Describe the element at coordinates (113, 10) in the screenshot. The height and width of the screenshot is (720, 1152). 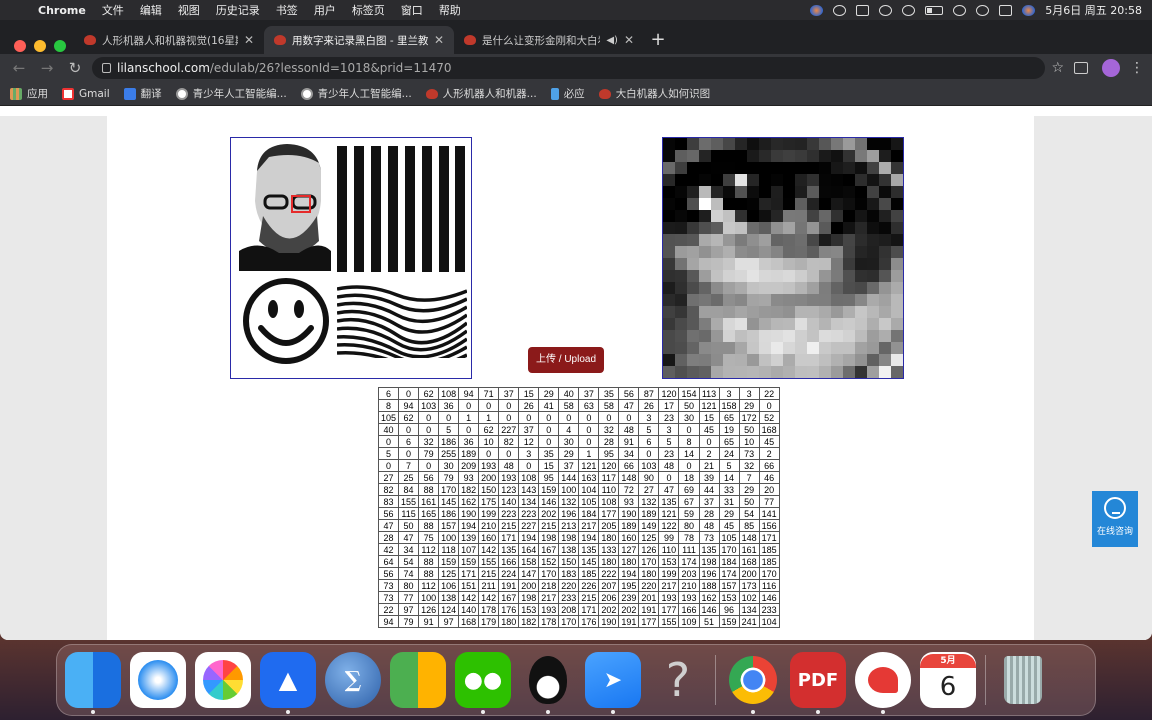
I see `menu-file: 文件` at that location.